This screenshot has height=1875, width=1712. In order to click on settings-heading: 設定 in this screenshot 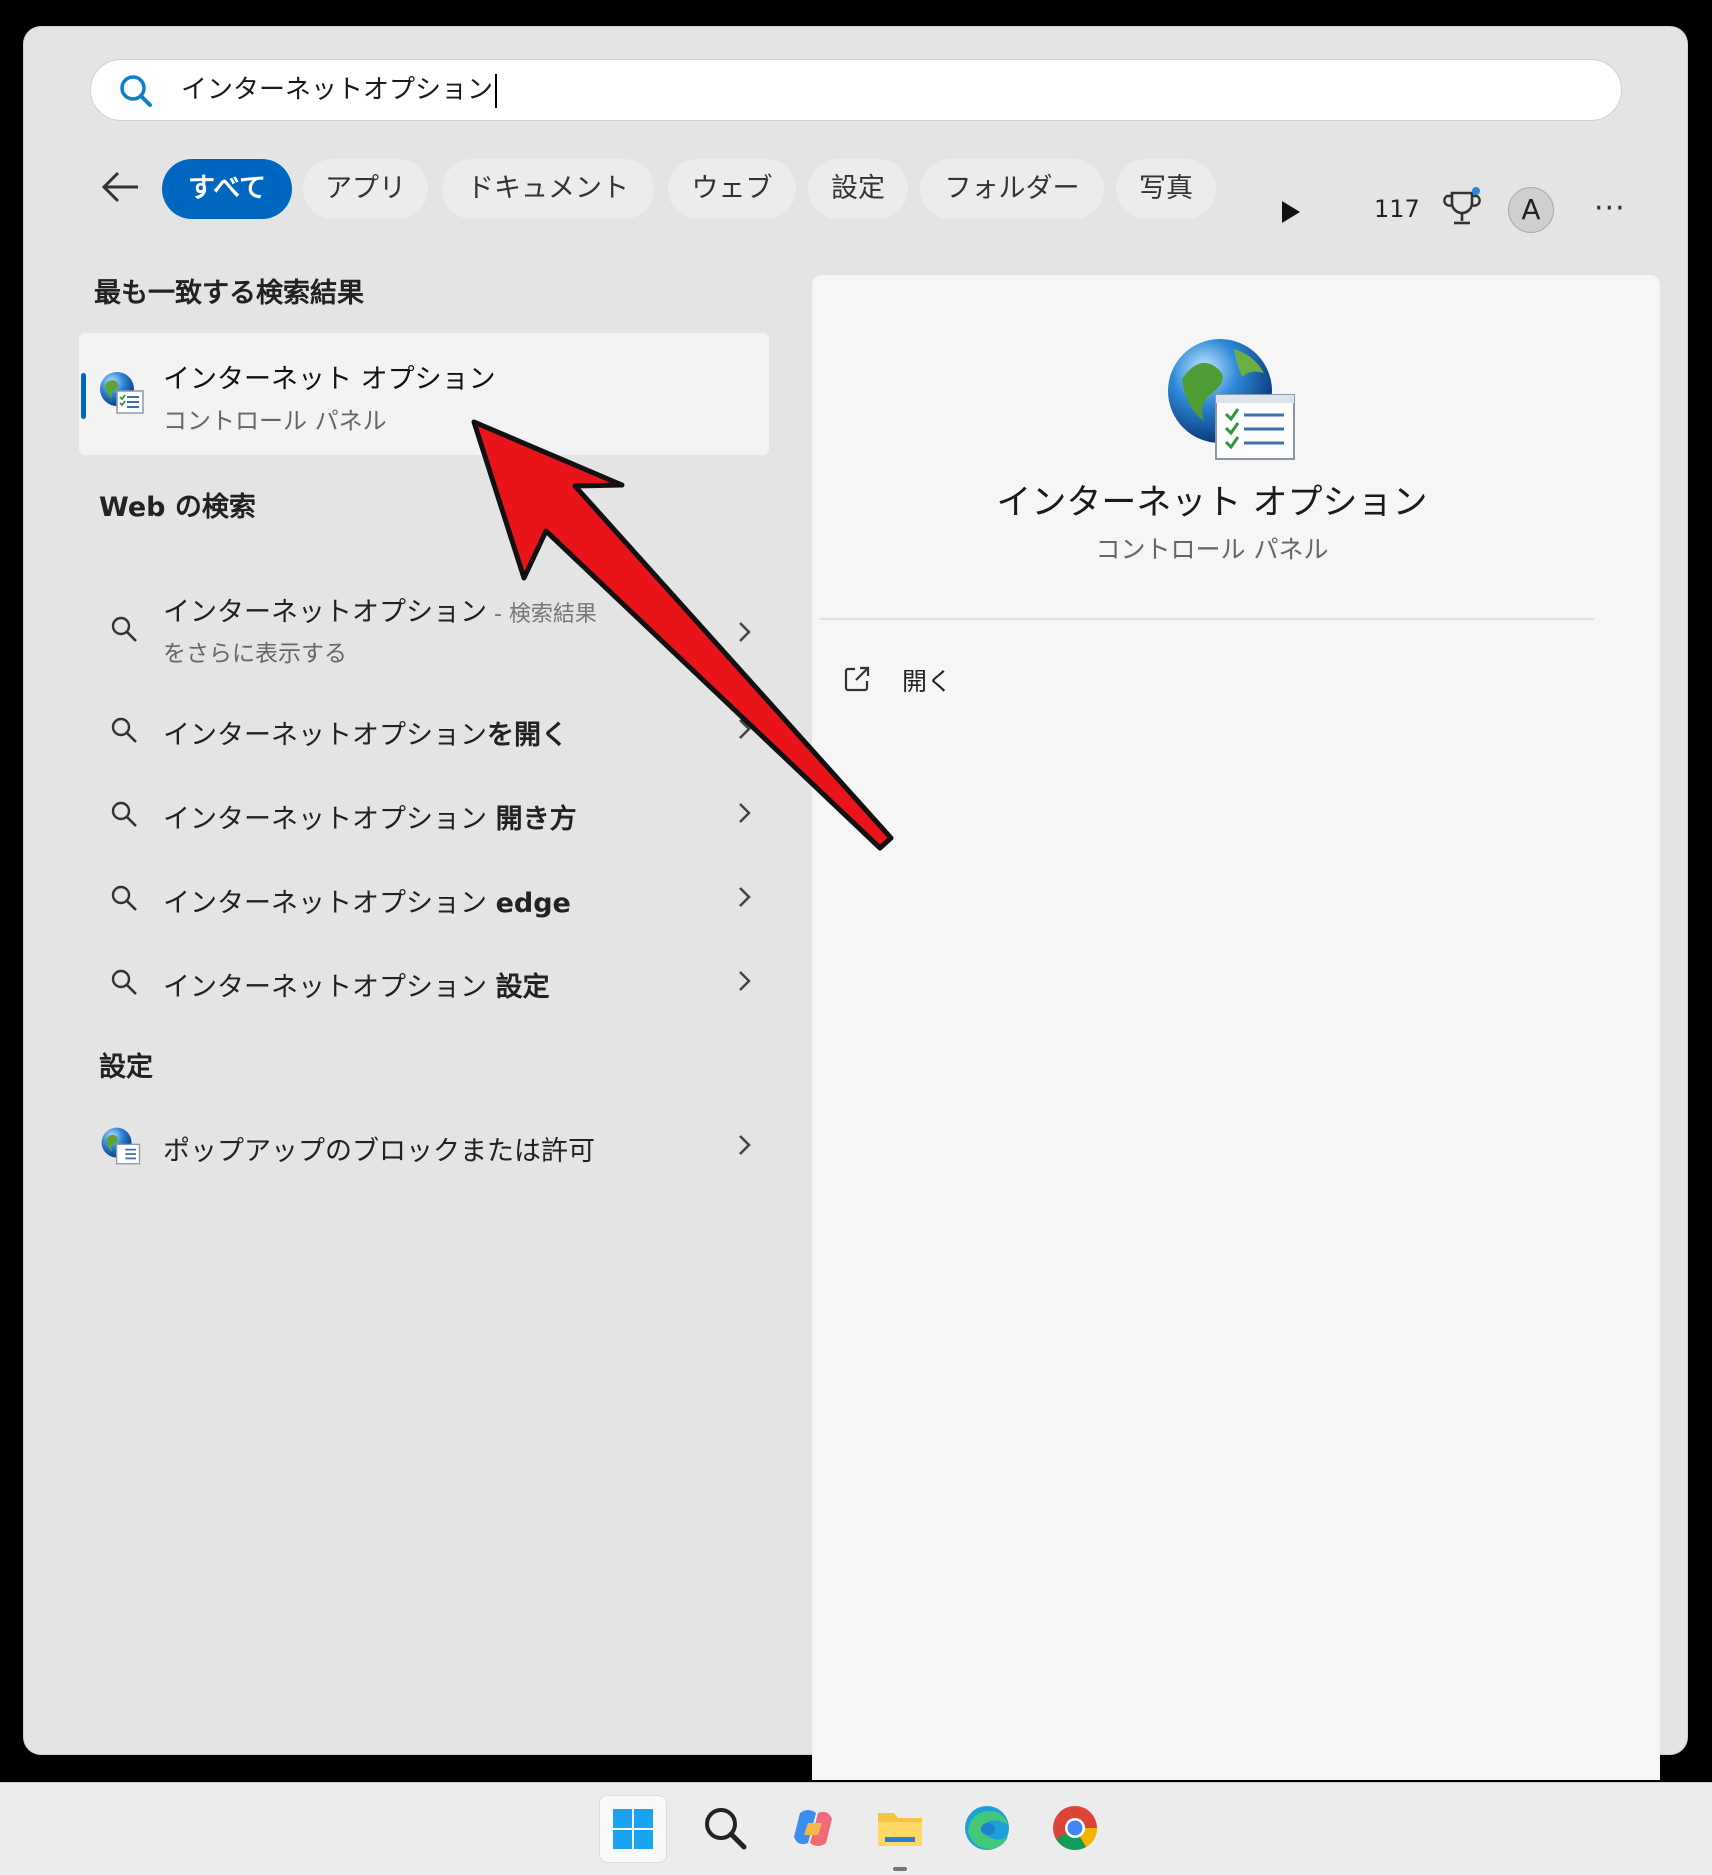, I will do `click(126, 1067)`.